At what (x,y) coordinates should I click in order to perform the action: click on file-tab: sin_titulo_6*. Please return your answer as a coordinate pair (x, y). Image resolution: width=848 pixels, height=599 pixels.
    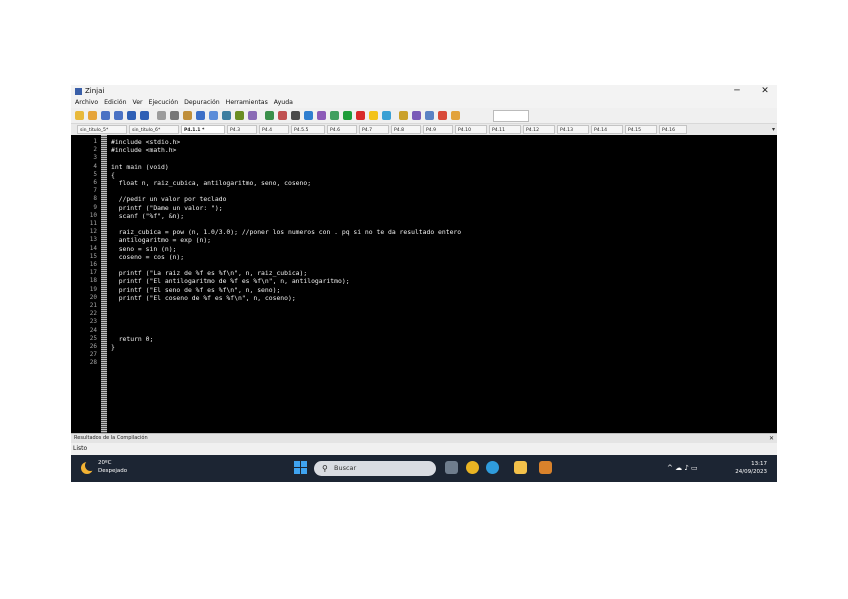
    Looking at the image, I should click on (154, 129).